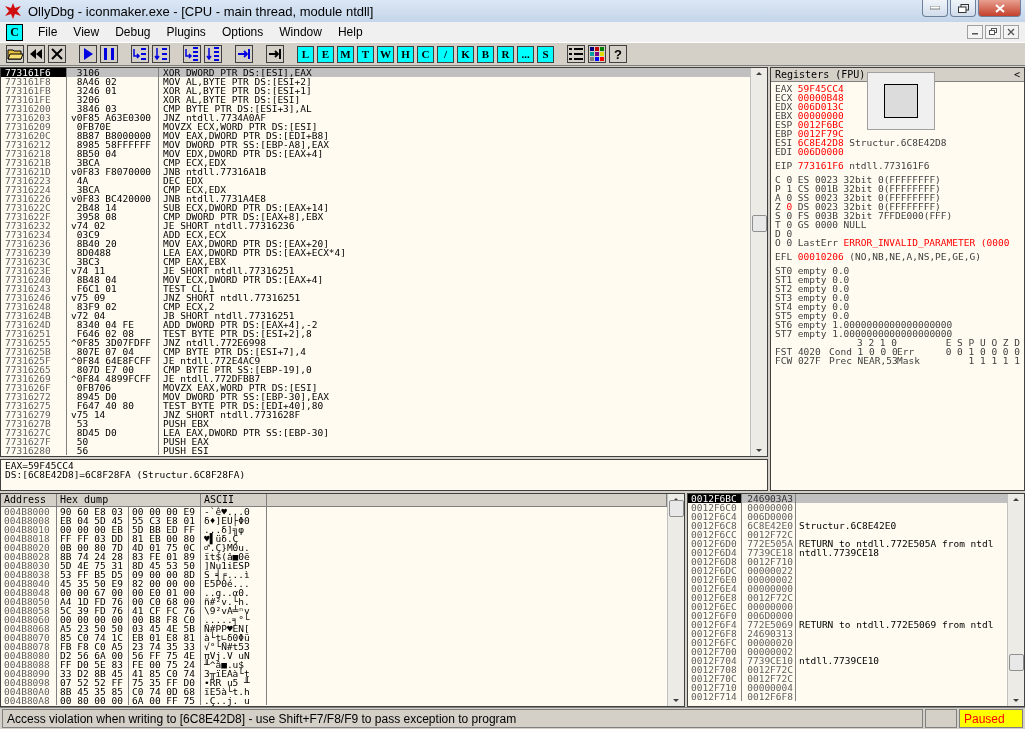 This screenshot has width=1025, height=729. I want to click on stack-row: 0012F6D4 7739CE18 ntdll.7739CE18, so click(847, 552).